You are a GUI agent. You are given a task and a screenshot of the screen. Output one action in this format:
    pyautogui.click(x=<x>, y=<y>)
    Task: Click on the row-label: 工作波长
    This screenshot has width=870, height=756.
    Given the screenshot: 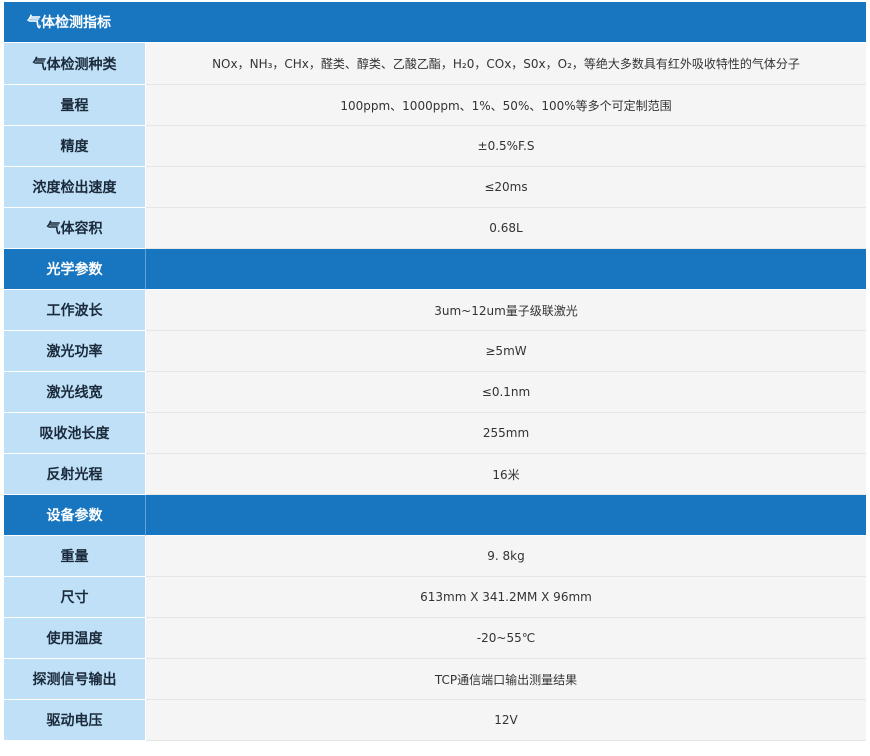 What is the action you would take?
    pyautogui.click(x=75, y=310)
    